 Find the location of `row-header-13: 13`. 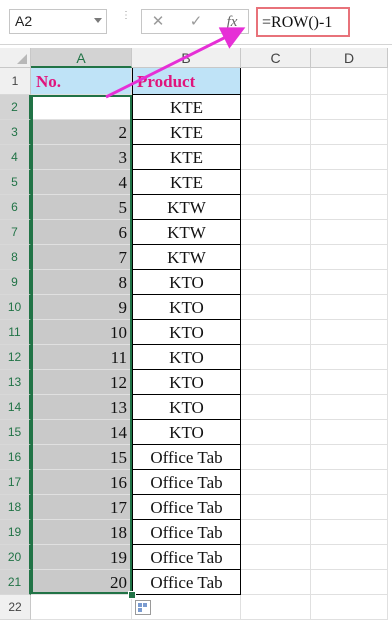

row-header-13: 13 is located at coordinates (15, 382).